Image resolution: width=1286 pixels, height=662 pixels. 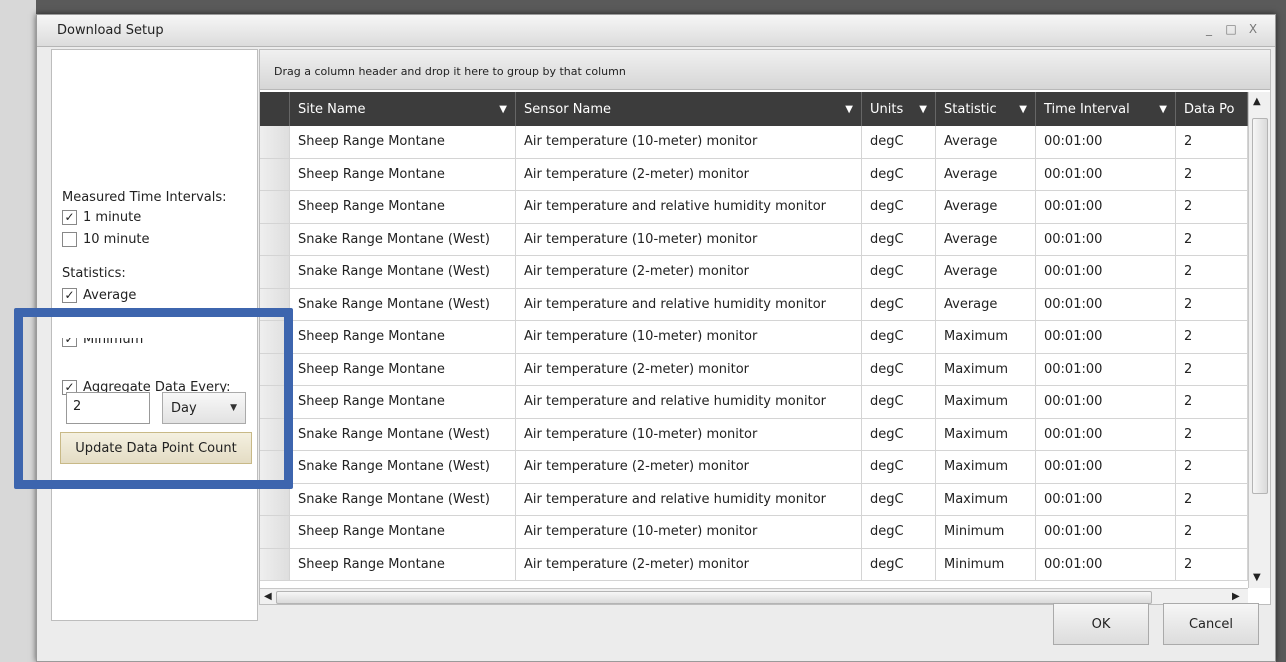 What do you see at coordinates (689, 109) in the screenshot?
I see `column-header-sensor-name: Sensor Name ▼` at bounding box center [689, 109].